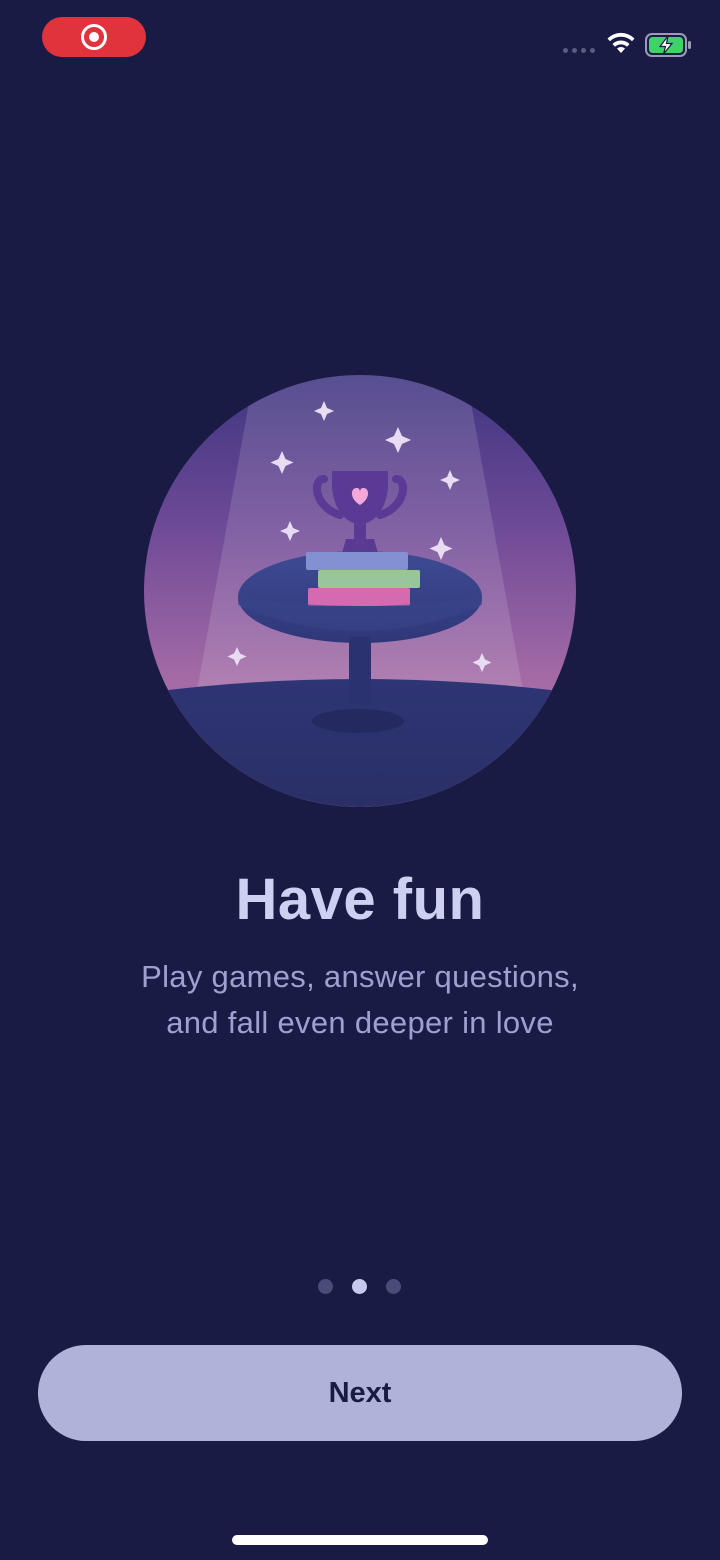 The width and height of the screenshot is (720, 1560). I want to click on screen-record-icon, so click(94, 37).